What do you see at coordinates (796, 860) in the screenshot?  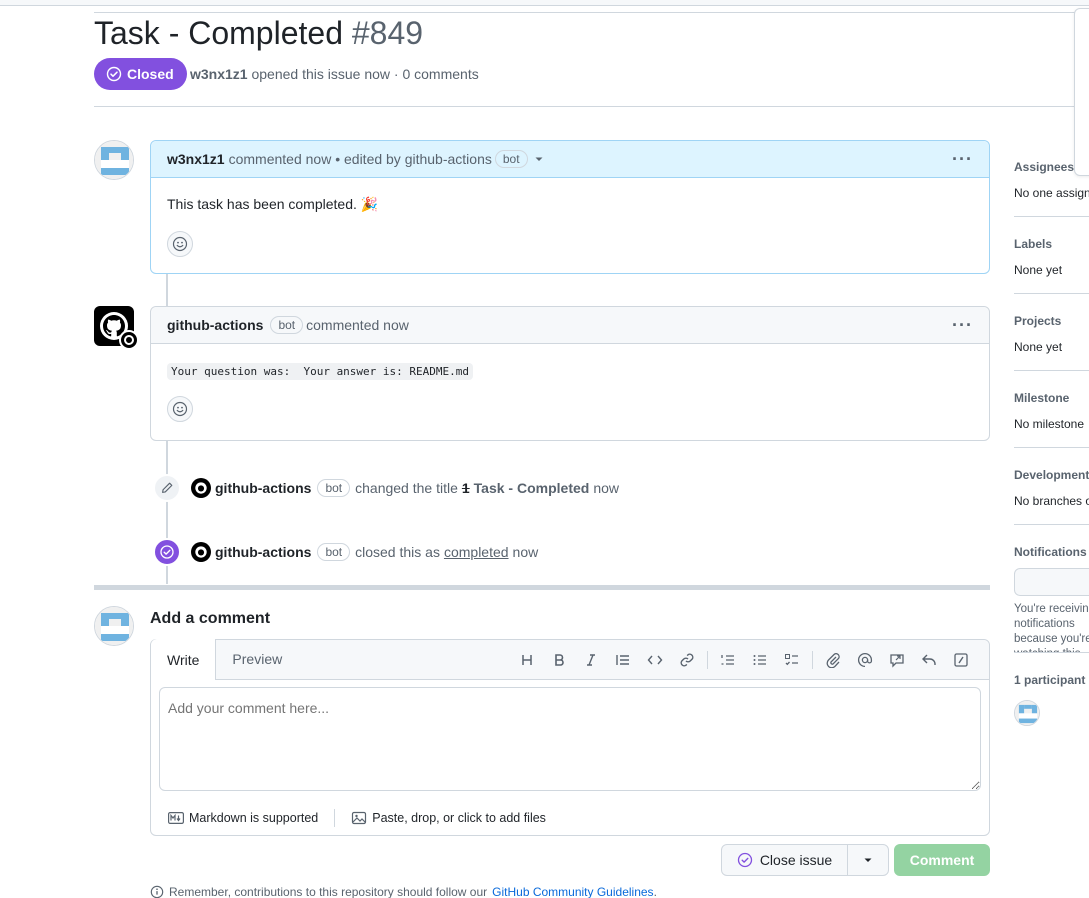 I see `close-issue-label: Close issue` at bounding box center [796, 860].